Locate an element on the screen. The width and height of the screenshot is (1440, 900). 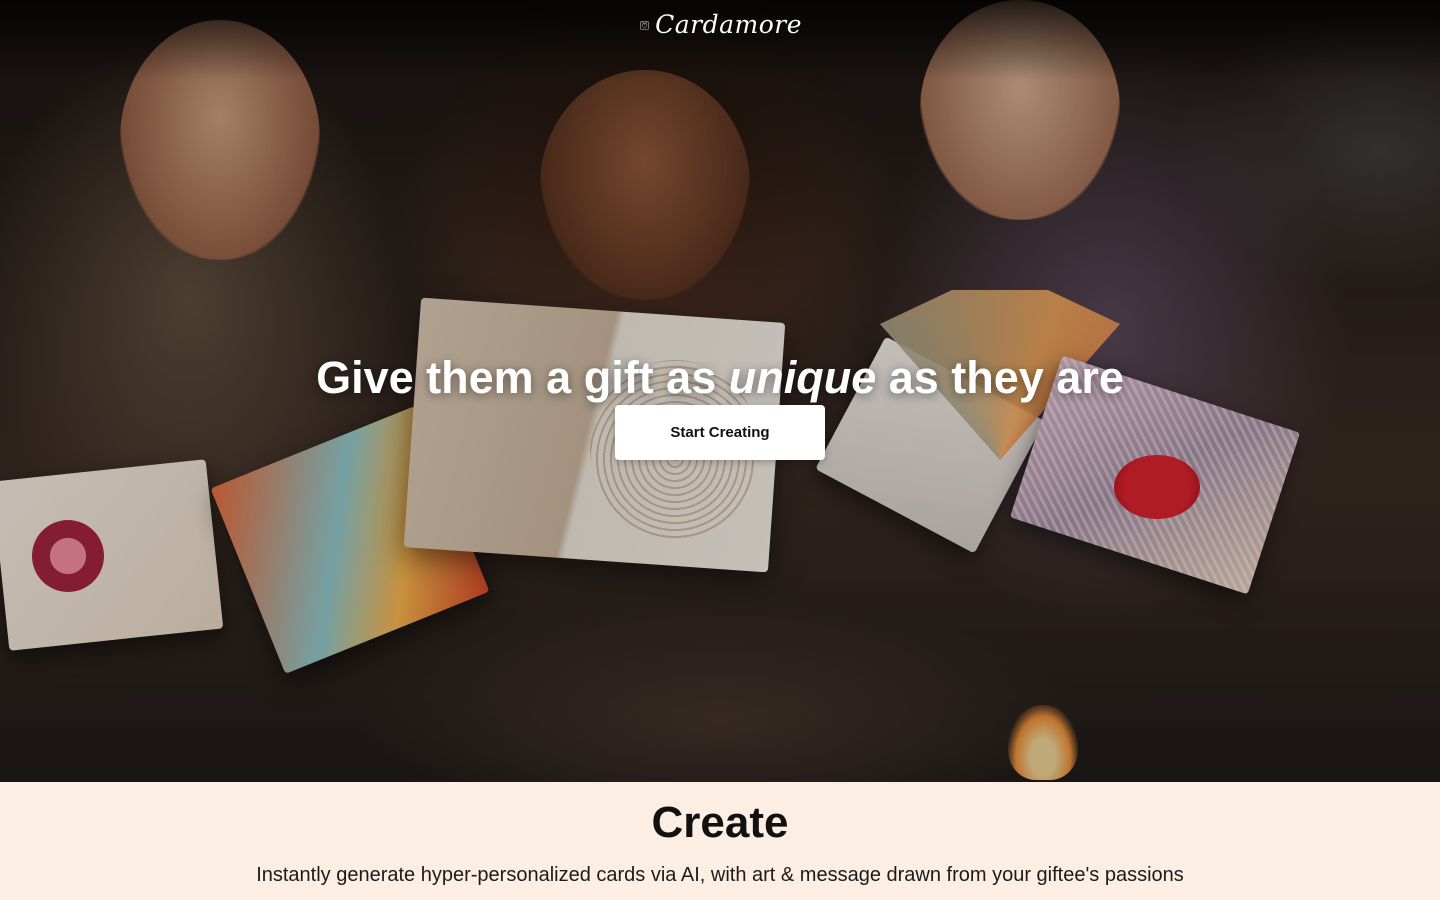
brand-logo: Cardamore is located at coordinates (721, 25).